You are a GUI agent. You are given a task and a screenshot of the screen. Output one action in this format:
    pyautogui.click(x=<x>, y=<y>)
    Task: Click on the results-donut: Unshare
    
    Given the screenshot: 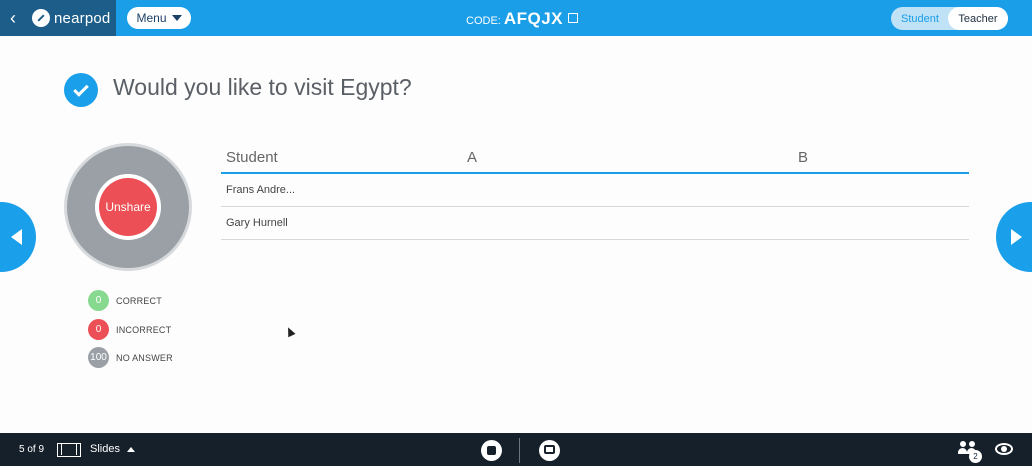 What is the action you would take?
    pyautogui.click(x=128, y=207)
    